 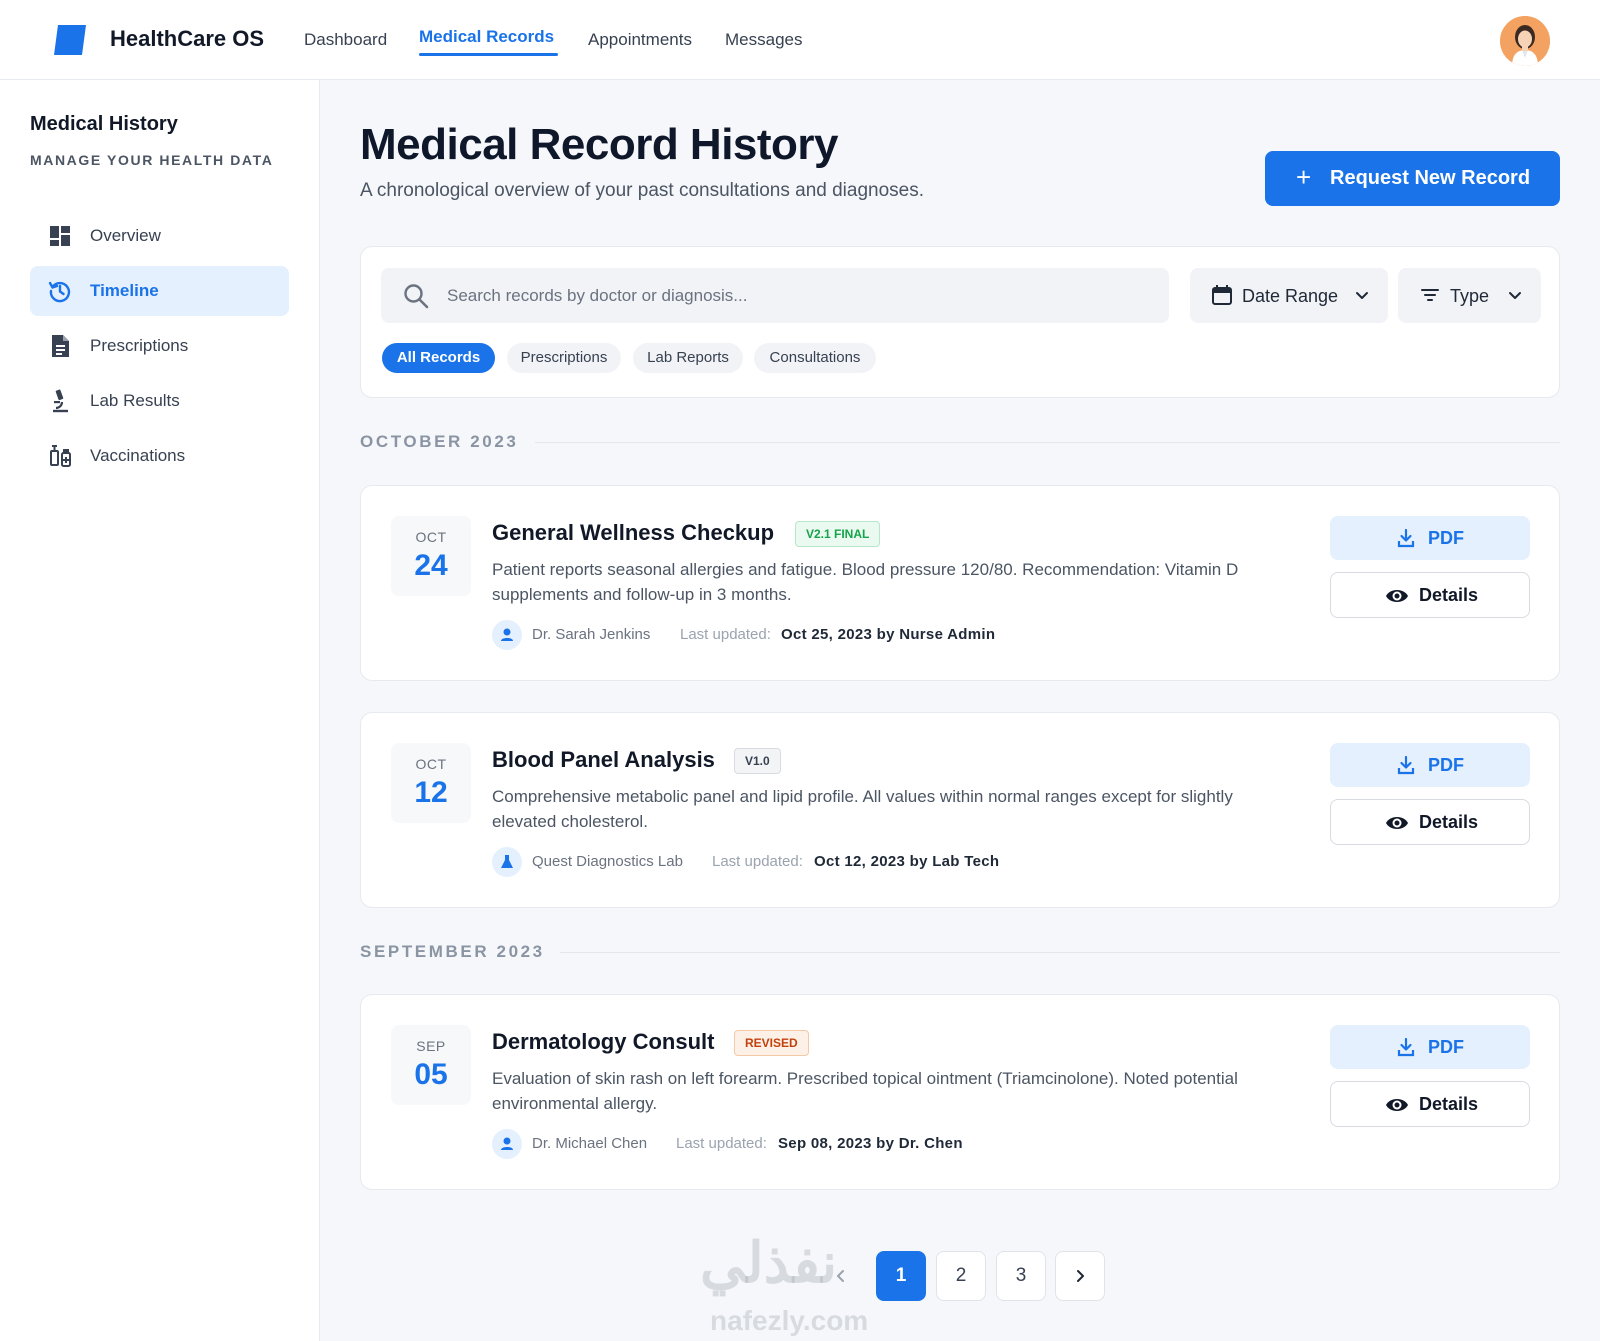 What do you see at coordinates (135, 400) in the screenshot?
I see `sidebar-item-label: Lab Results` at bounding box center [135, 400].